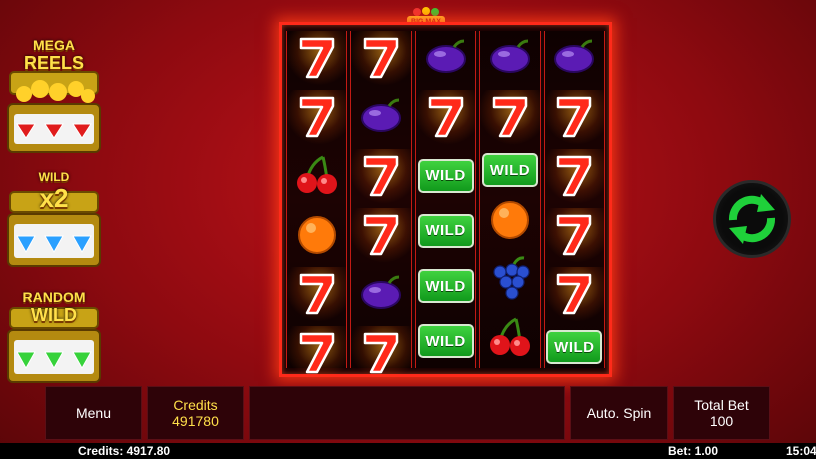  I want to click on status-time: 15:04, so click(801, 451).